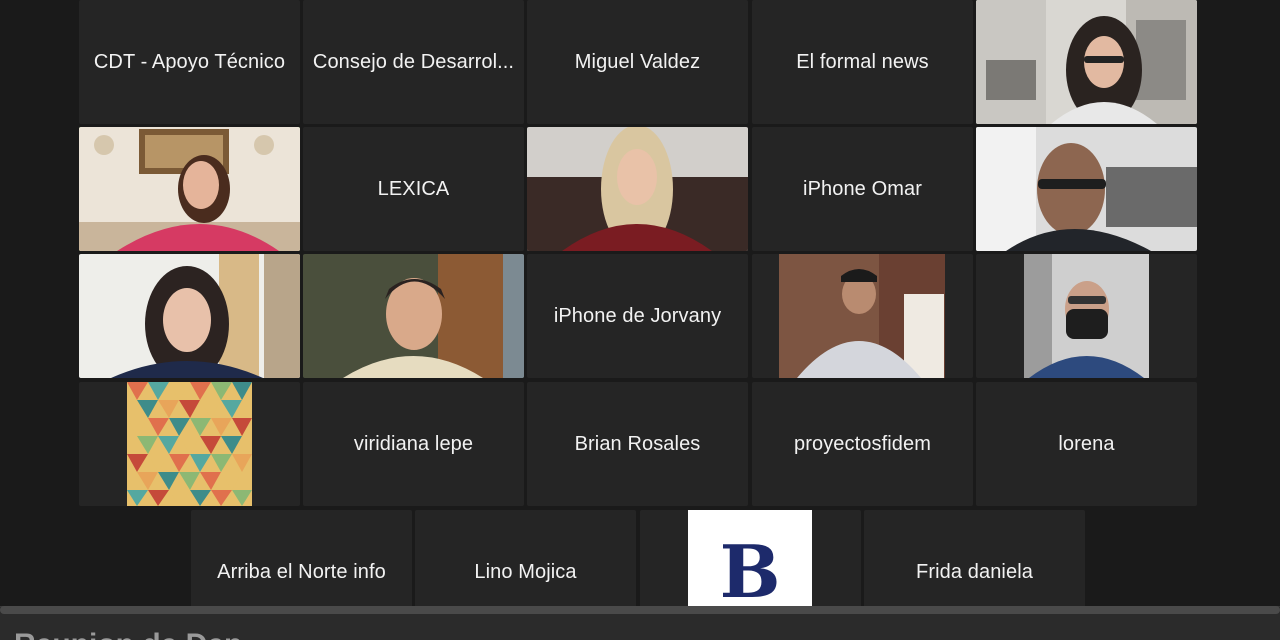 The image size is (1280, 640). I want to click on participant-name: Brian Rosales, so click(637, 443).